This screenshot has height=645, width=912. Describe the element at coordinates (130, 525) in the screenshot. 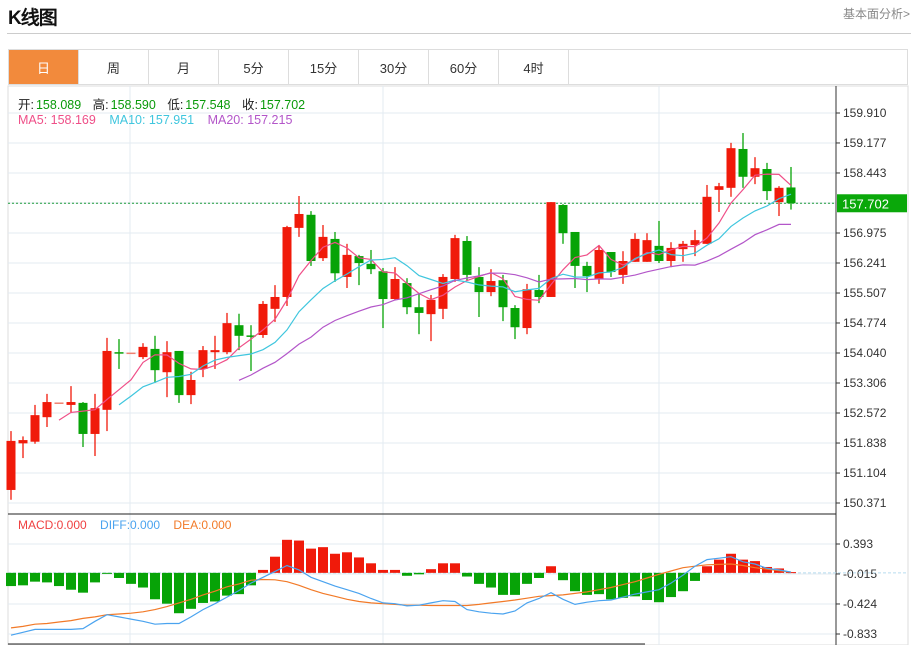

I see `diff-value: DIFF:0.000` at that location.